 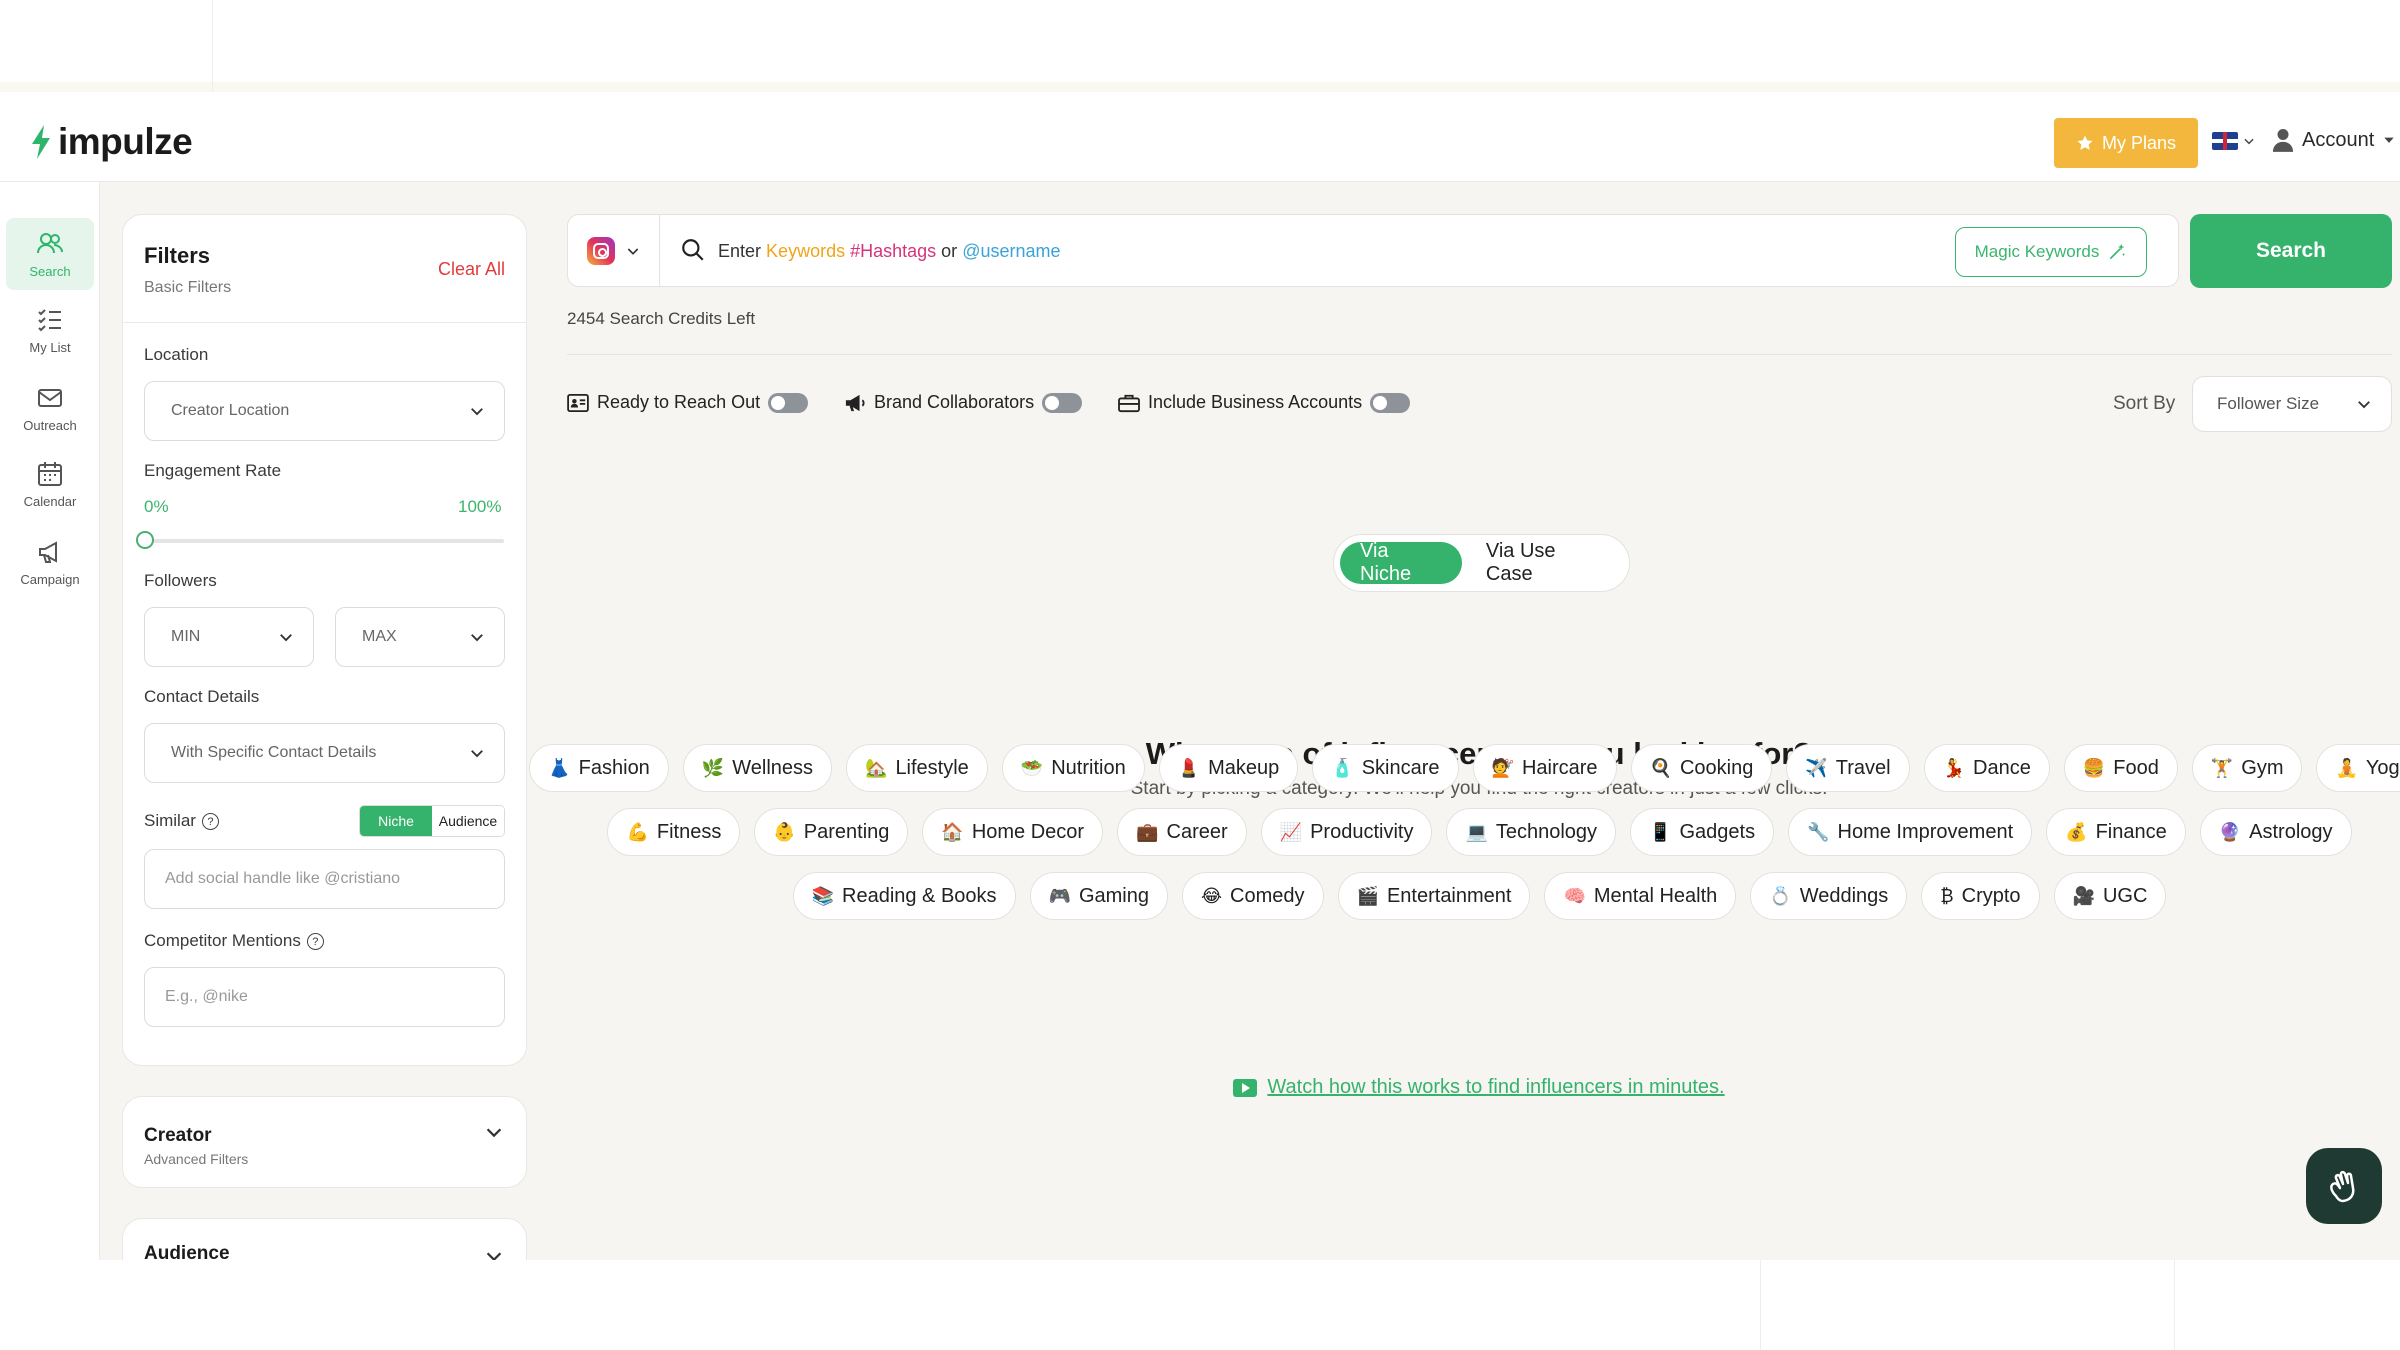 I want to click on category-label: Fashion, so click(x=614, y=767).